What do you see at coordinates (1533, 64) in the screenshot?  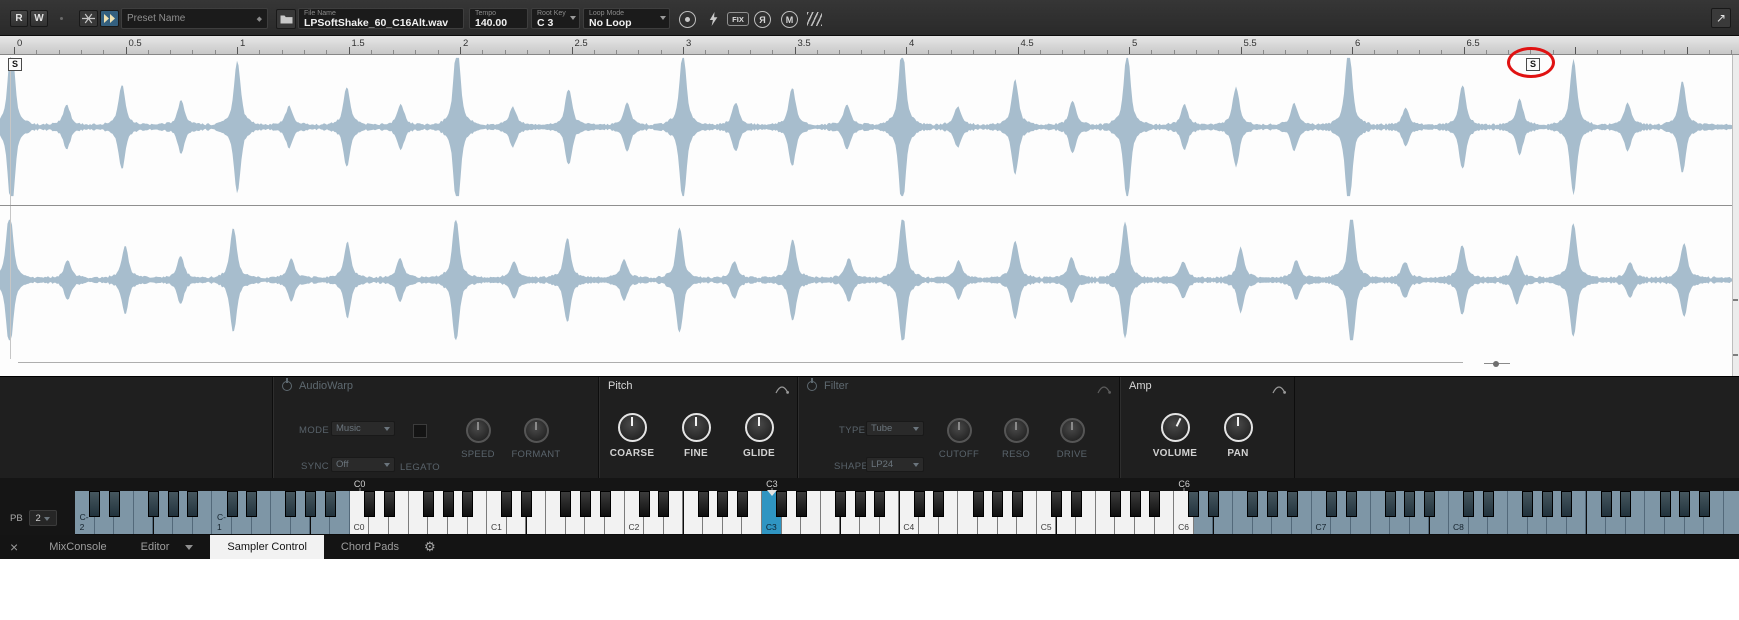 I see `sample-end-flag: S` at bounding box center [1533, 64].